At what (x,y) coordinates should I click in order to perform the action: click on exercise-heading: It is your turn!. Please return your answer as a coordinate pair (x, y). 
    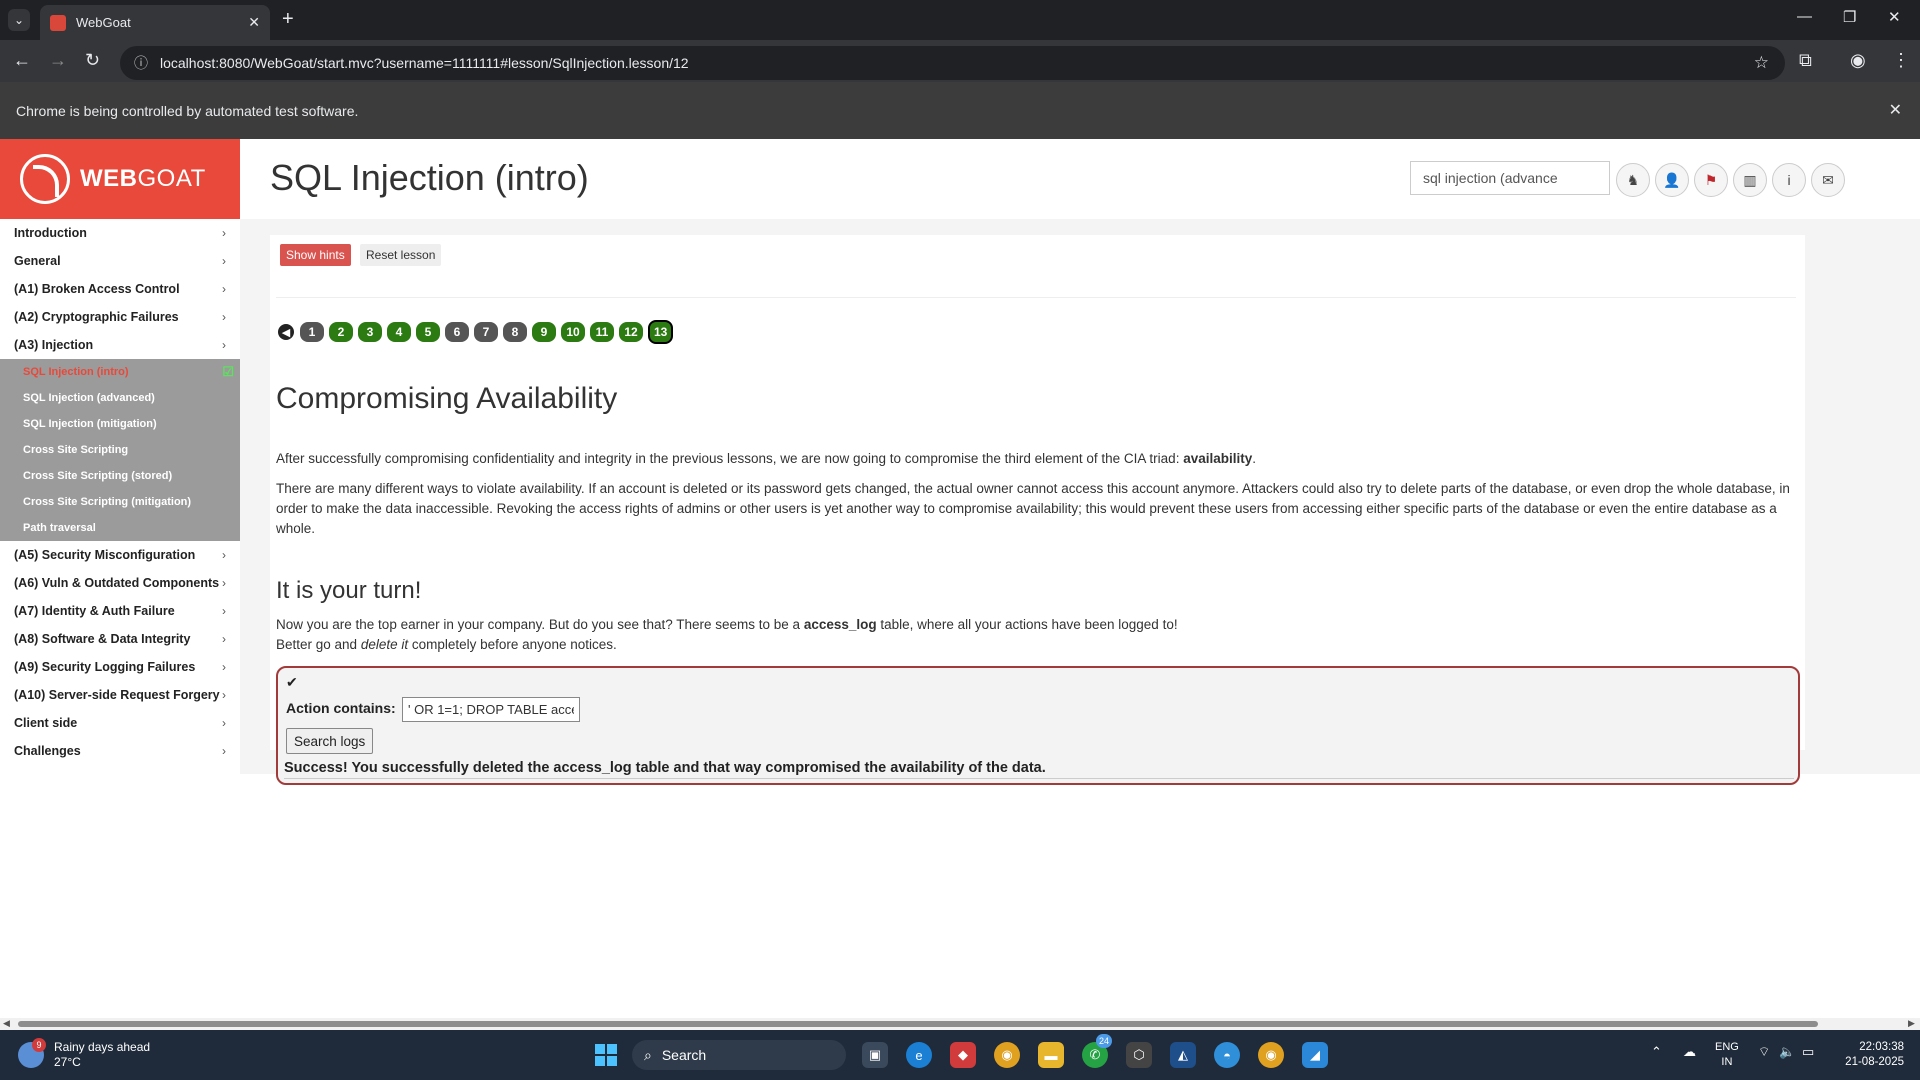
    Looking at the image, I should click on (349, 590).